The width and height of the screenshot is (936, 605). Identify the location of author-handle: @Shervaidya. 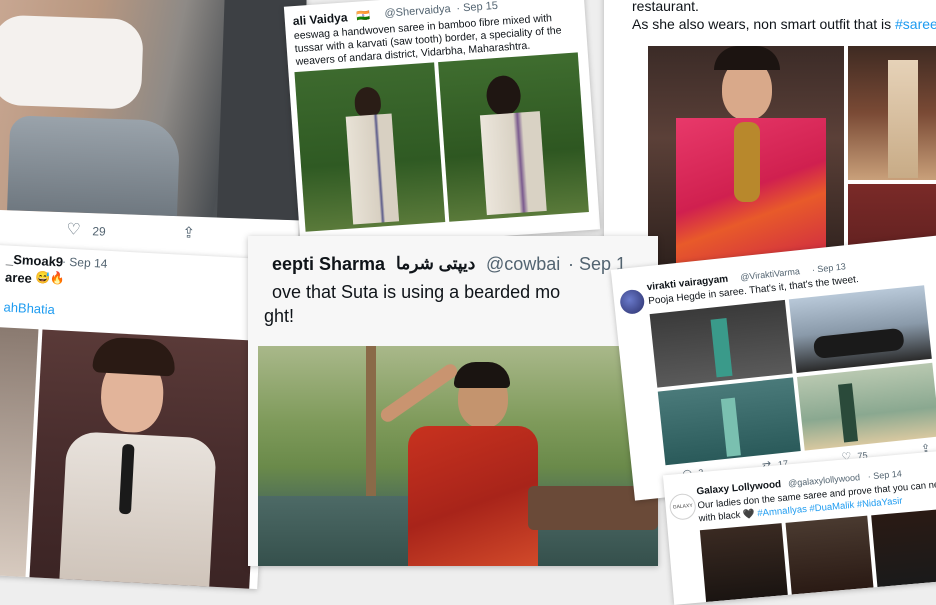
(417, 11).